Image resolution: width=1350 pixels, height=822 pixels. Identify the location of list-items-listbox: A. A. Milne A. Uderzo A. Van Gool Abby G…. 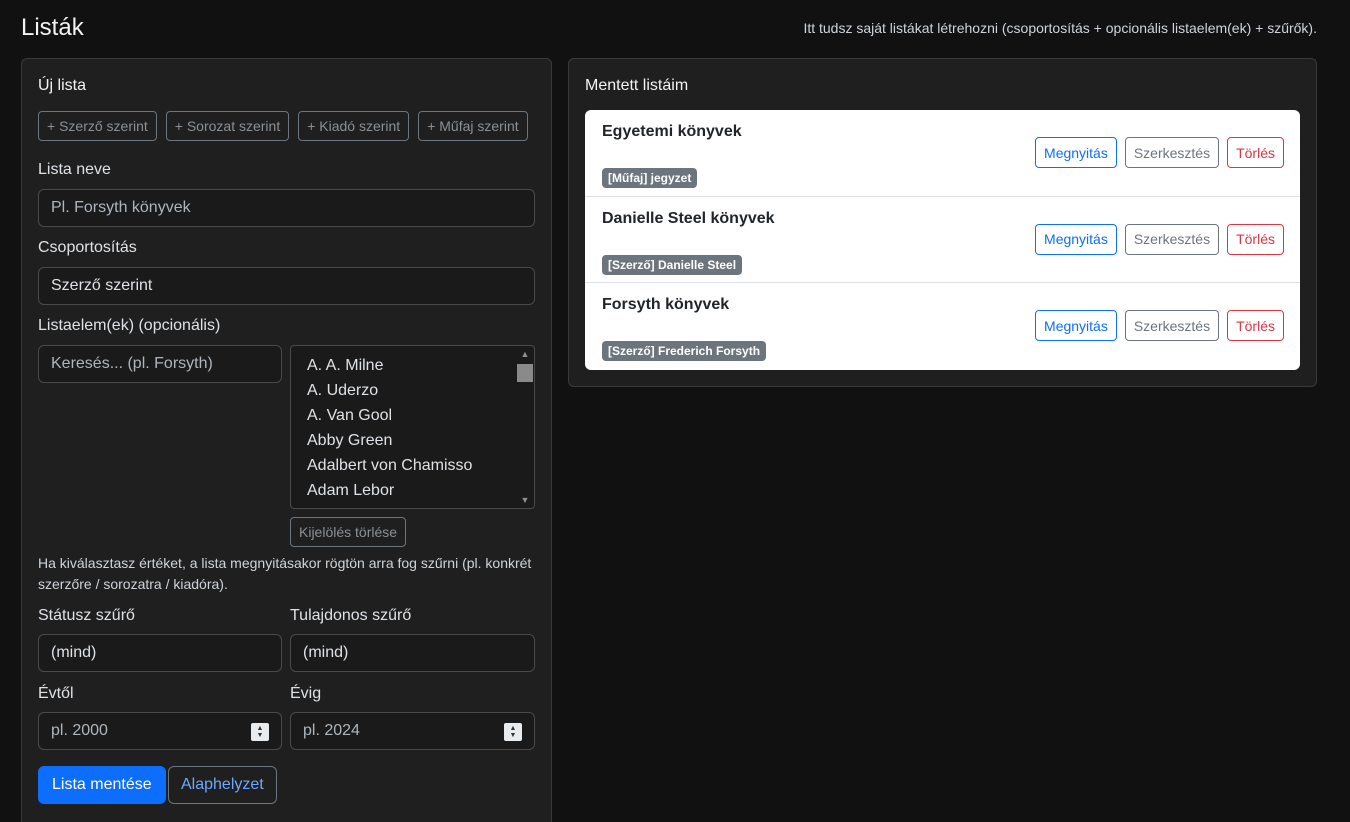
(412, 427).